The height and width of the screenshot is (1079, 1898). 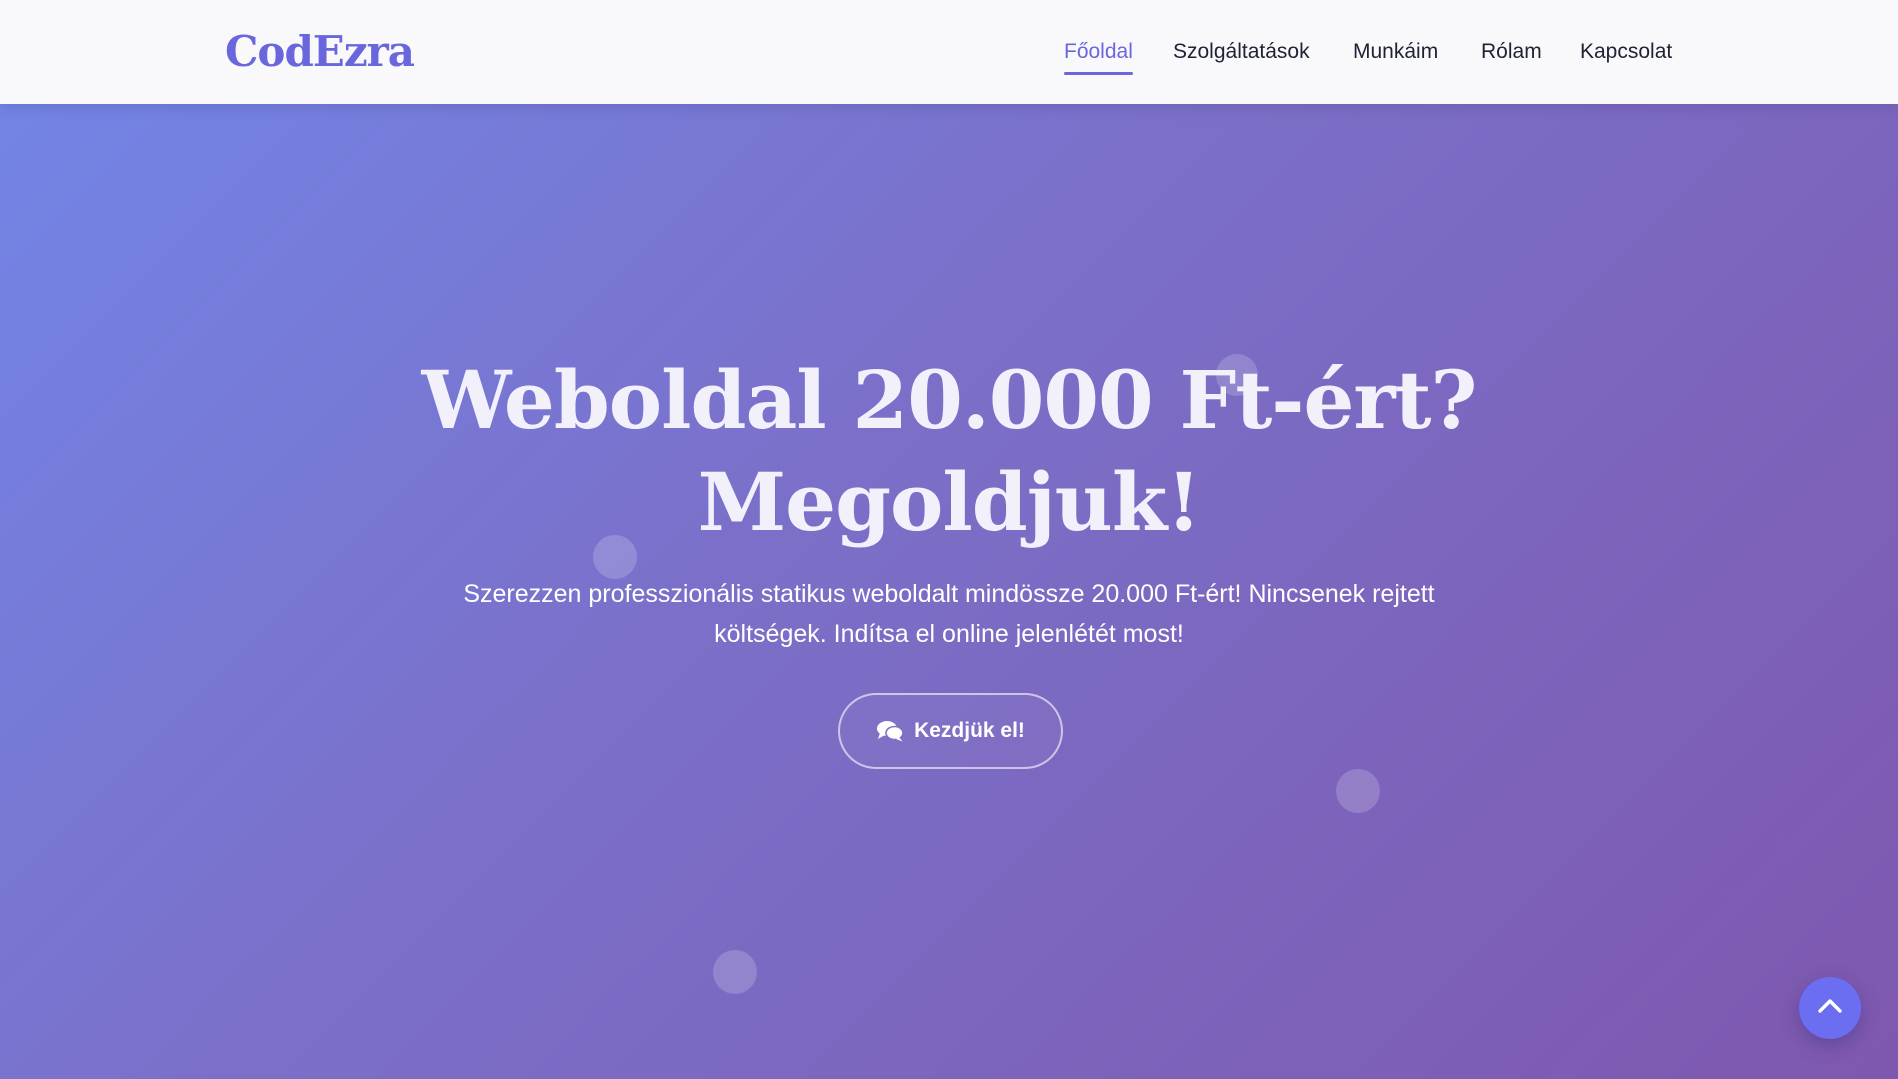 What do you see at coordinates (949, 502) in the screenshot?
I see `hero-title-line-2: Megoldjuk!` at bounding box center [949, 502].